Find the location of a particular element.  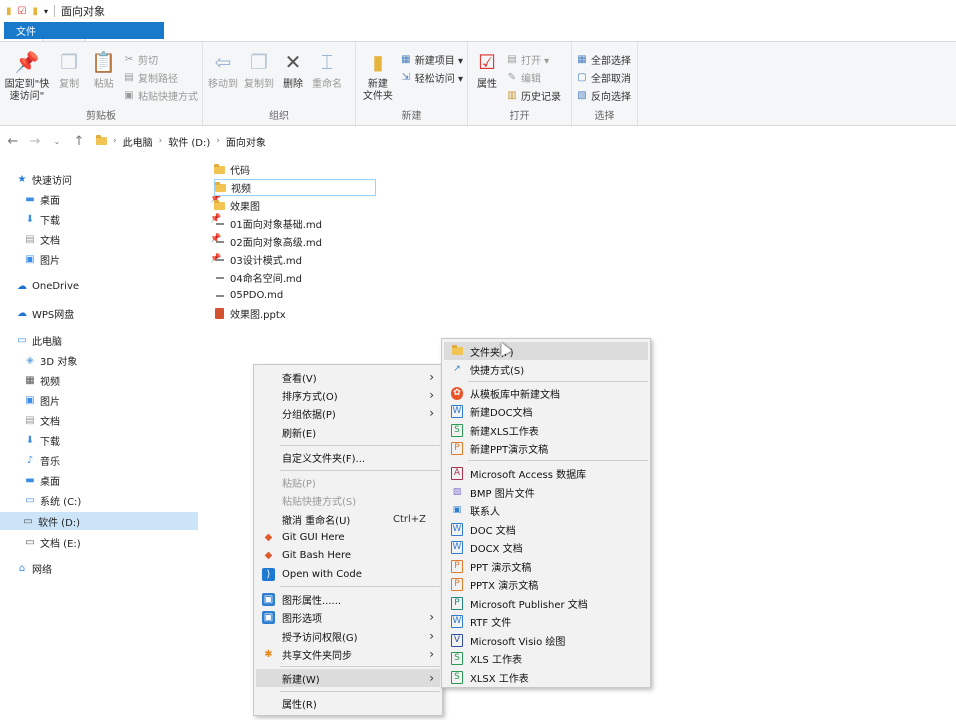

menu-item-open-with-code: ⟩ Open with Code is located at coordinates (348, 574).